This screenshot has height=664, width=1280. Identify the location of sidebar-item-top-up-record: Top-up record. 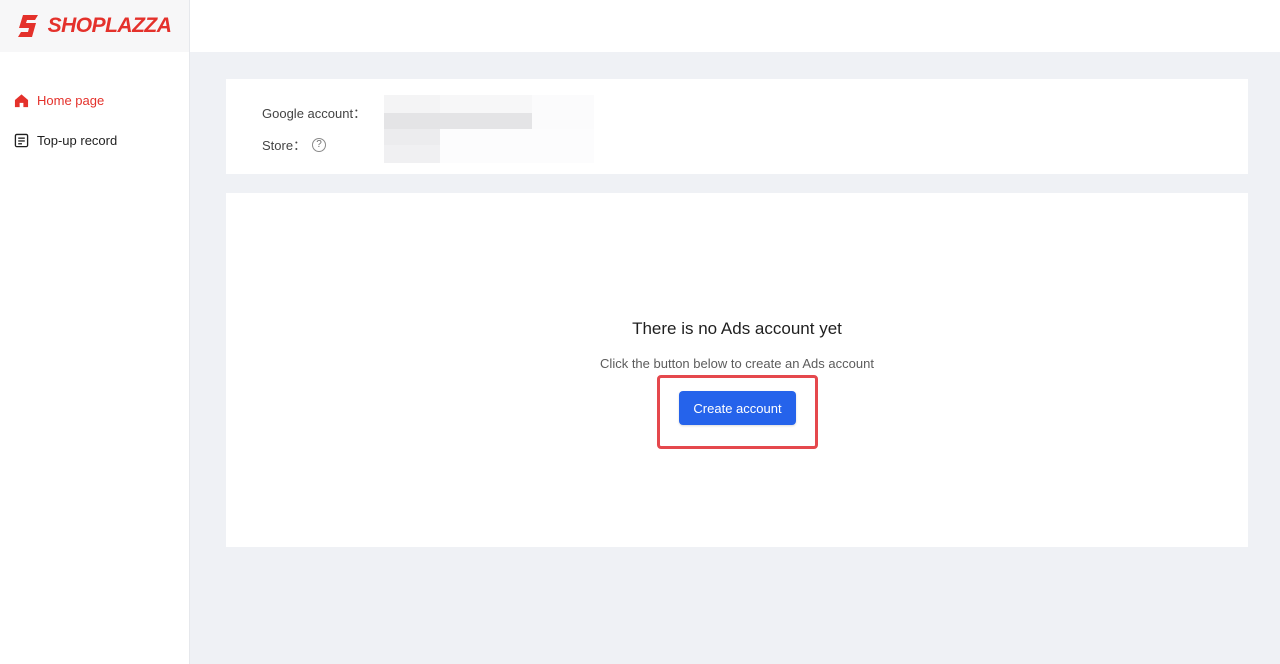
(94, 140).